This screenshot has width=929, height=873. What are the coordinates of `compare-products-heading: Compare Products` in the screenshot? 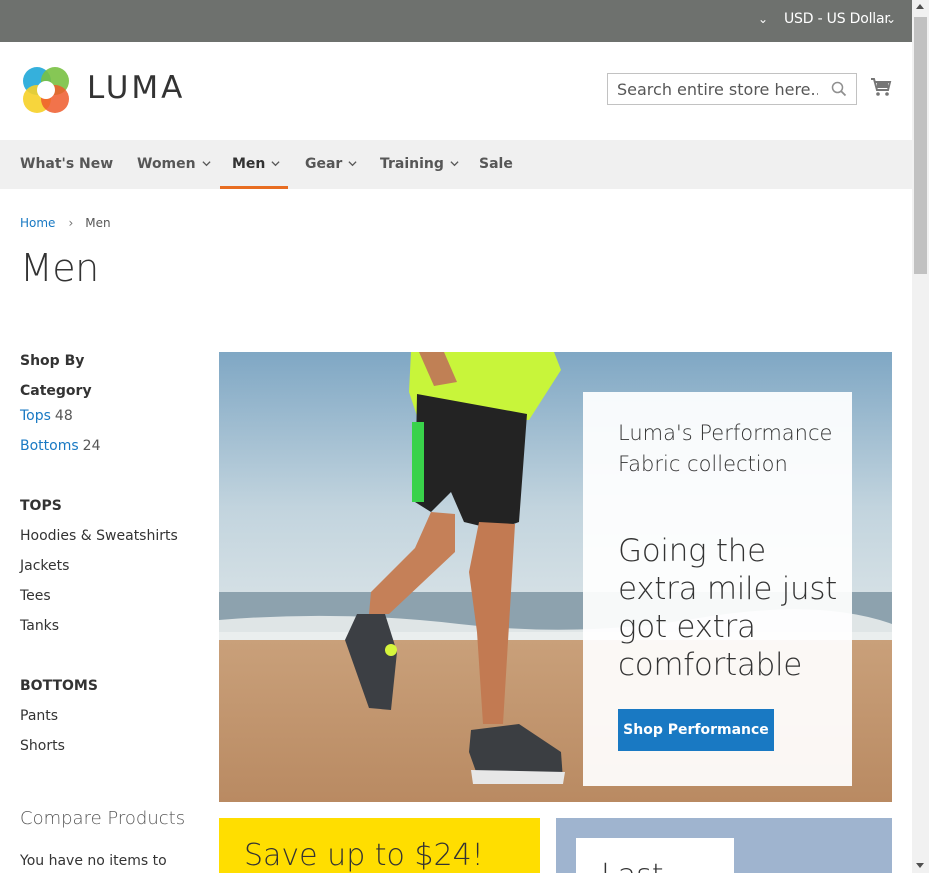 It's located at (103, 818).